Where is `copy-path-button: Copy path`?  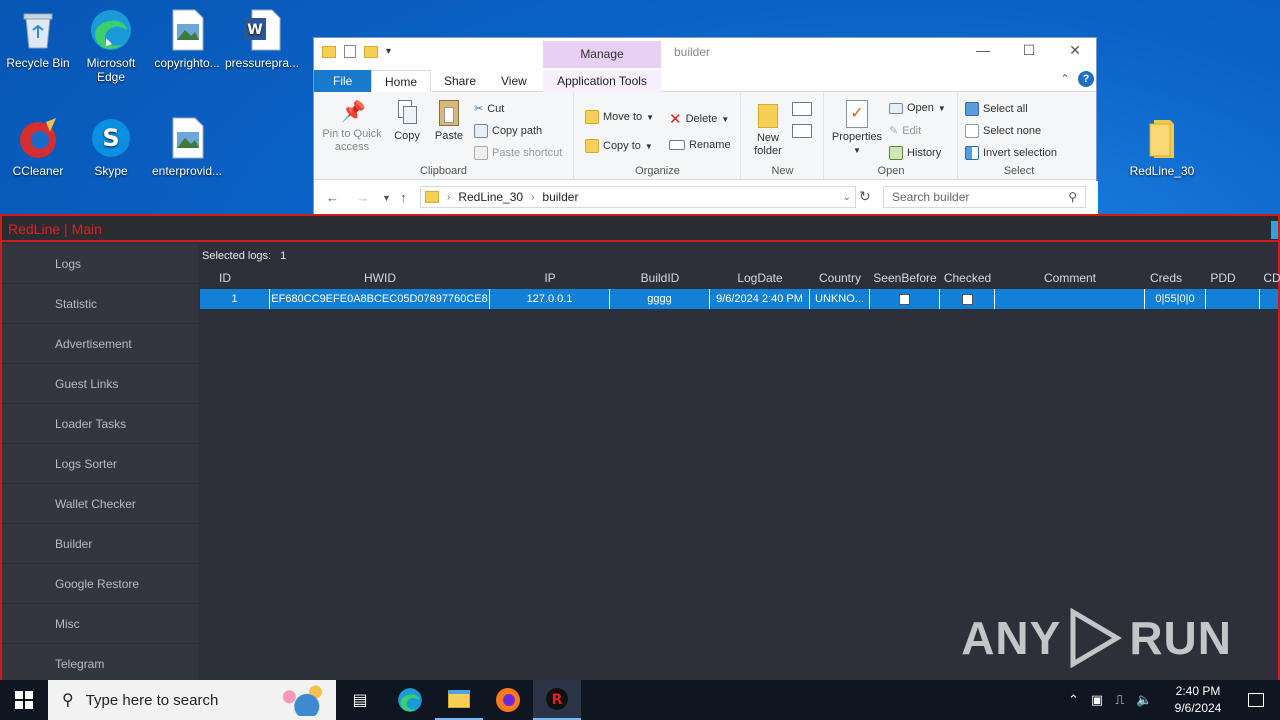 copy-path-button: Copy path is located at coordinates (508, 131).